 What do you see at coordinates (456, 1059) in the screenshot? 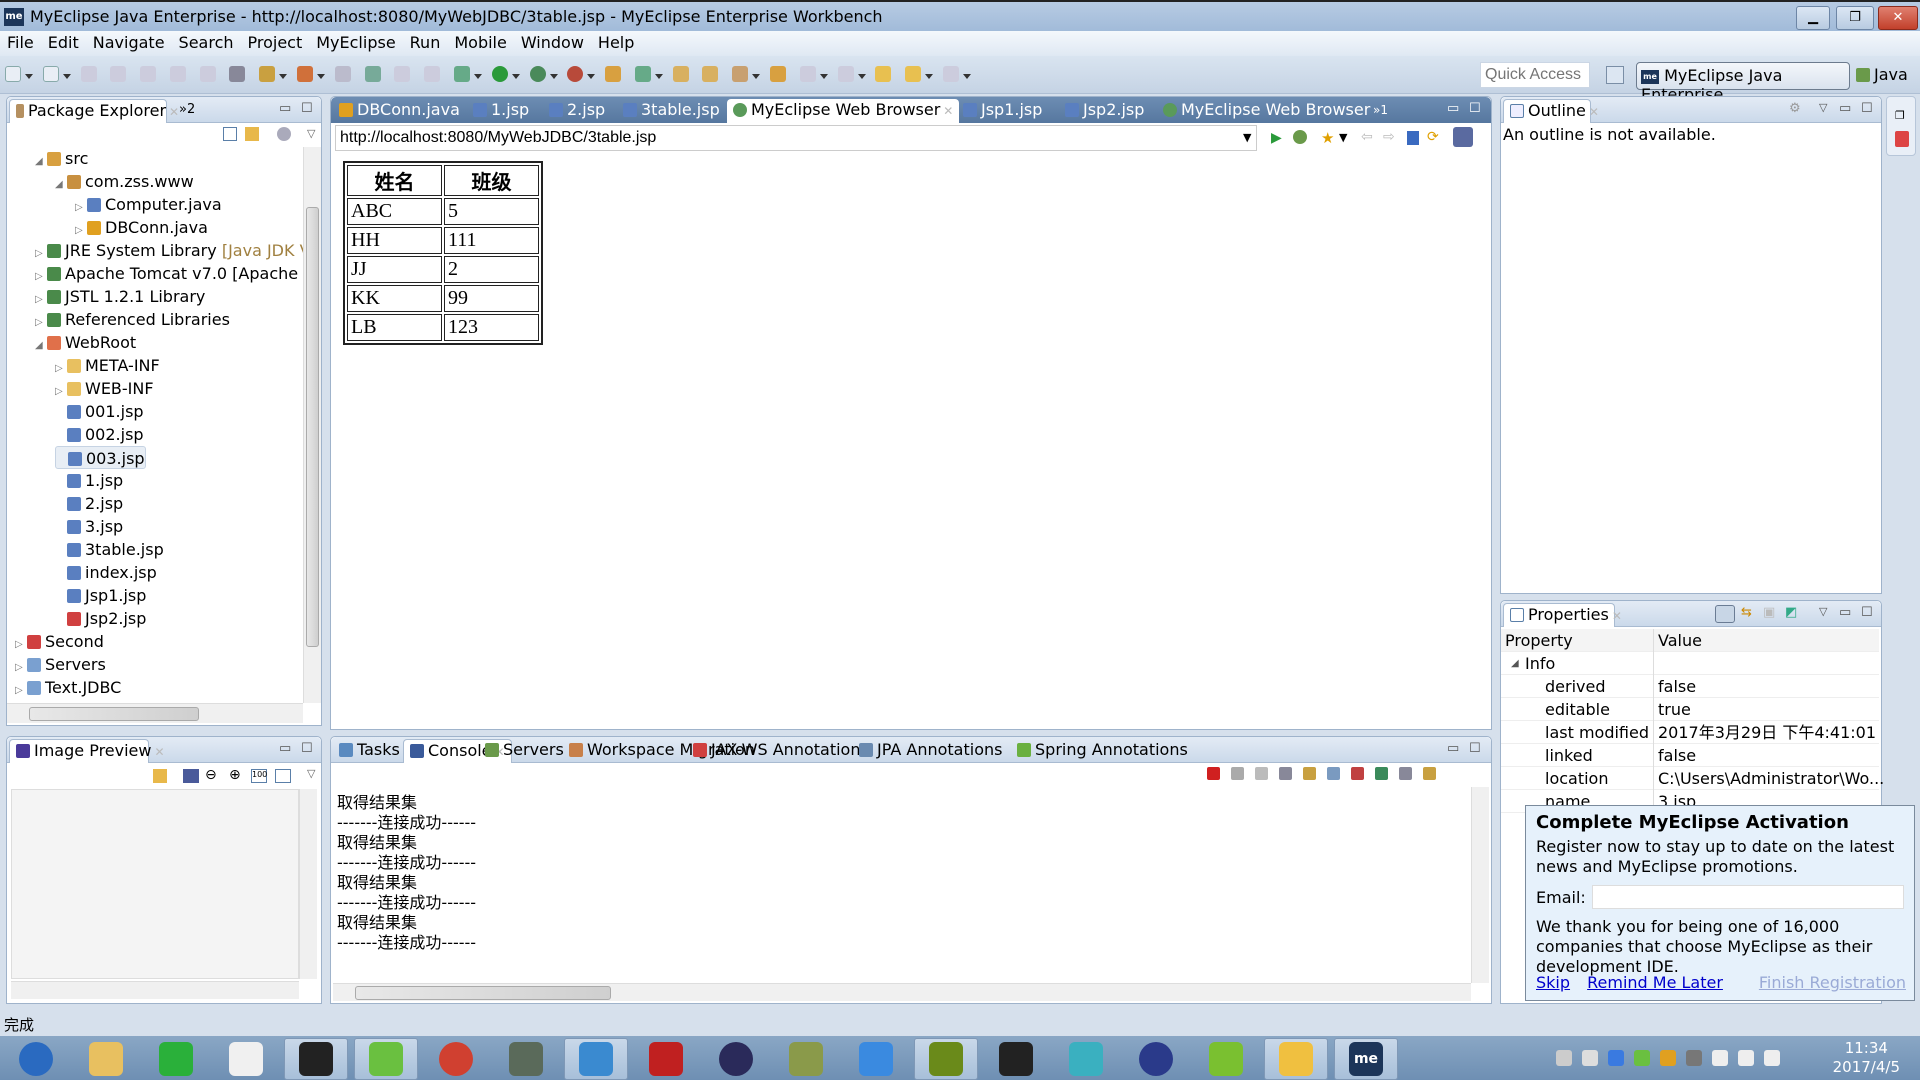
I see `taskbar-app-chrome` at bounding box center [456, 1059].